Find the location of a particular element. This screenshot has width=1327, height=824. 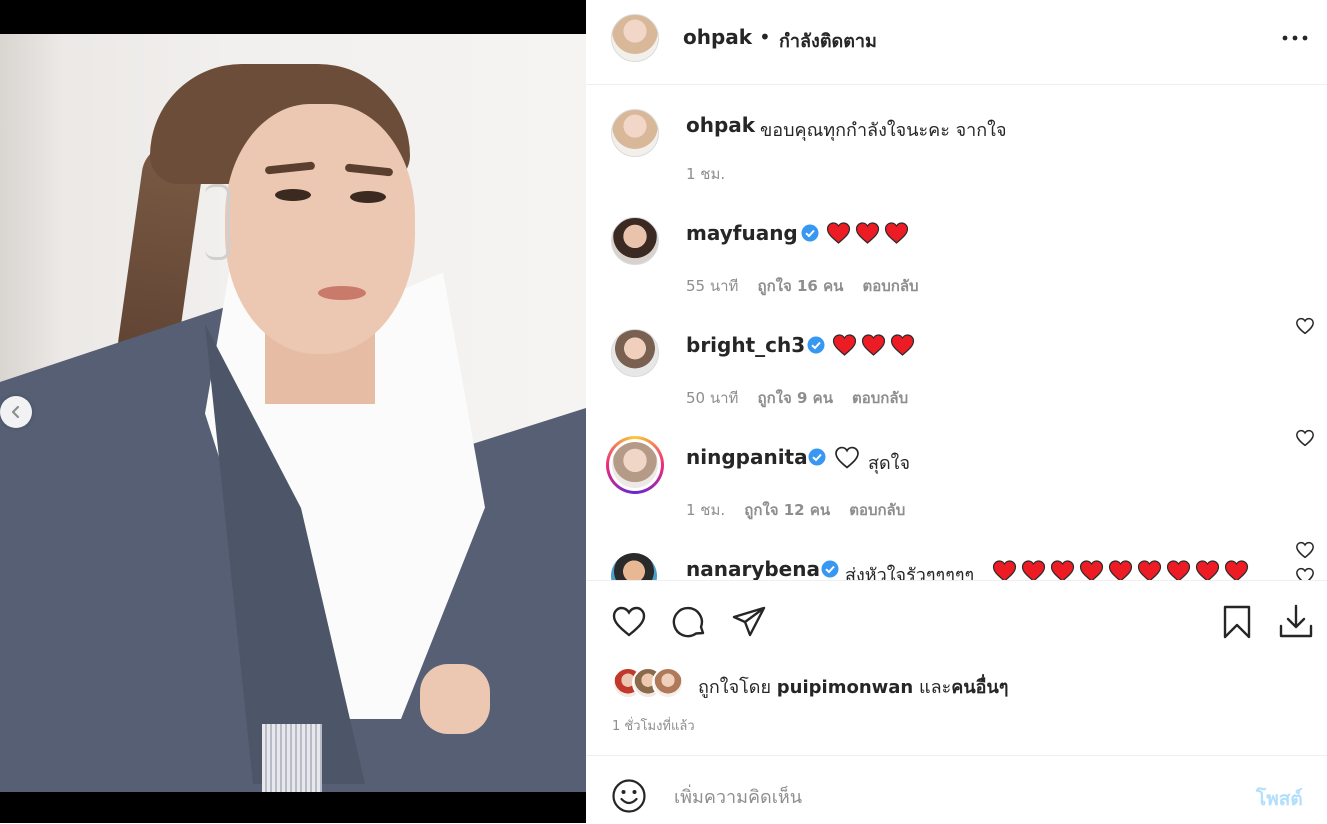

comment-icon is located at coordinates (689, 622).